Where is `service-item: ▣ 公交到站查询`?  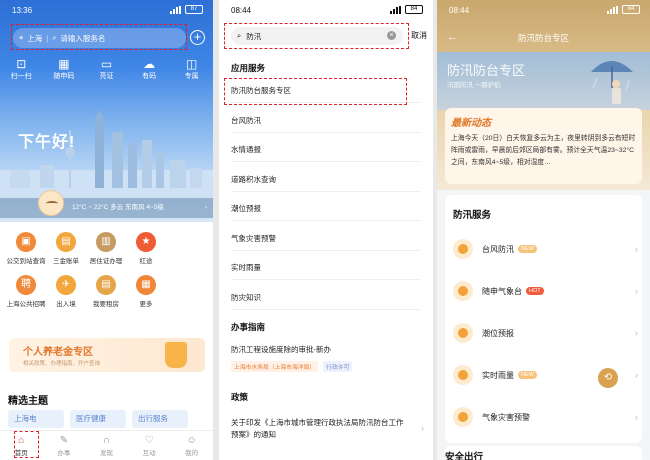
service-item: ▣ 公交到站查询 is located at coordinates (26, 248).